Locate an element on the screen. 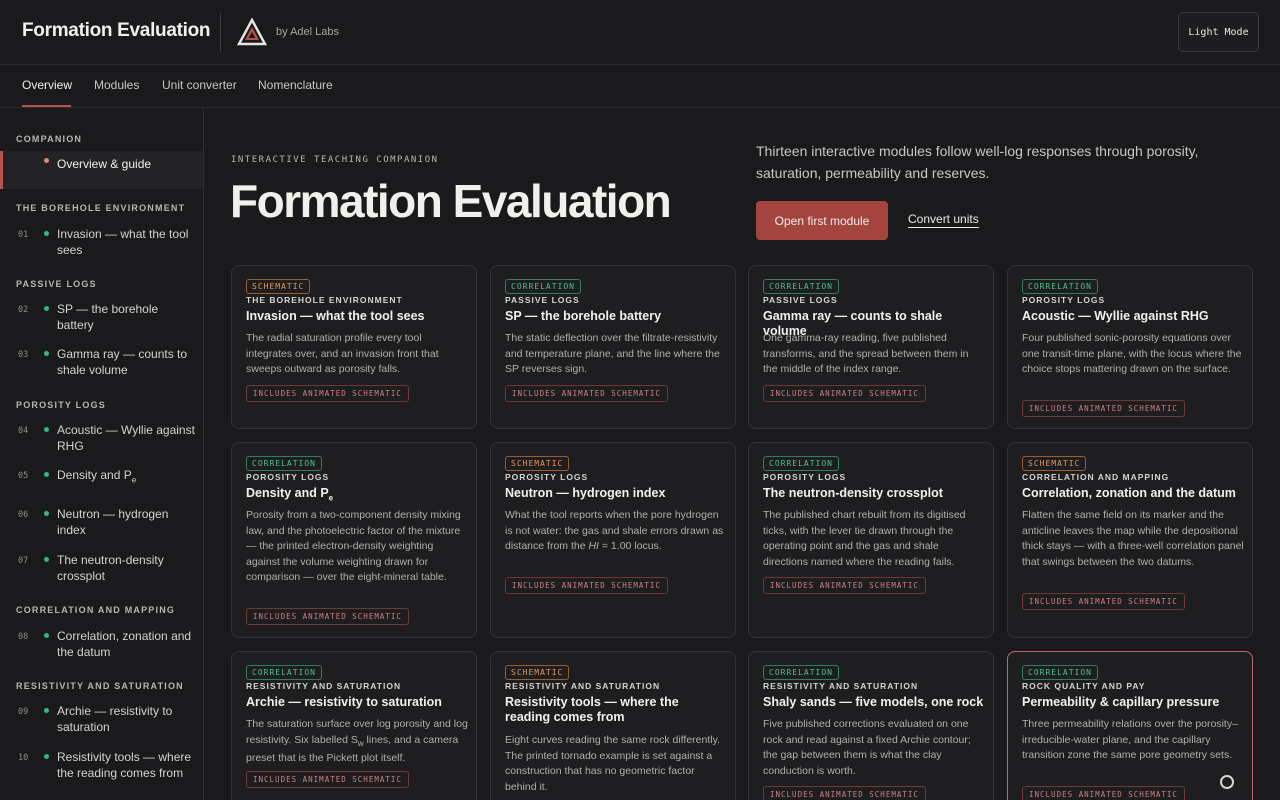 This screenshot has height=800, width=1280. sidebar-item-number: 09 is located at coordinates (23, 712).